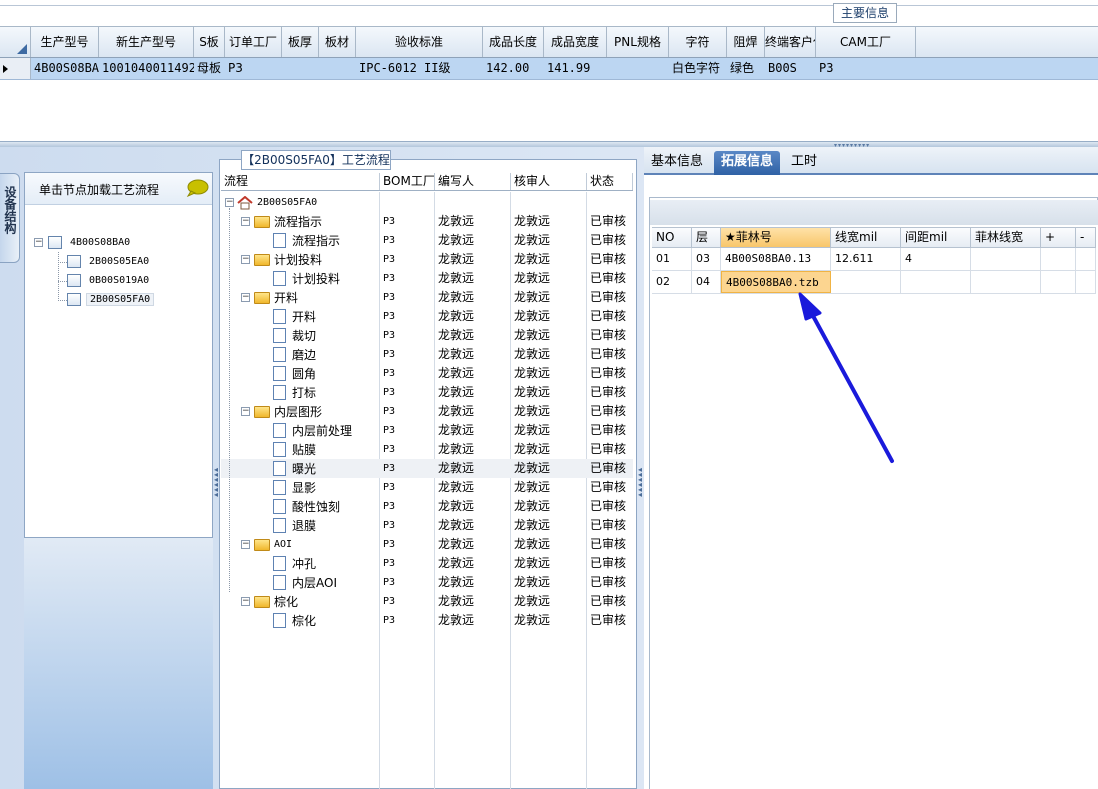 The image size is (1098, 789). I want to click on film-grid-header-cell: 层, so click(706, 237).